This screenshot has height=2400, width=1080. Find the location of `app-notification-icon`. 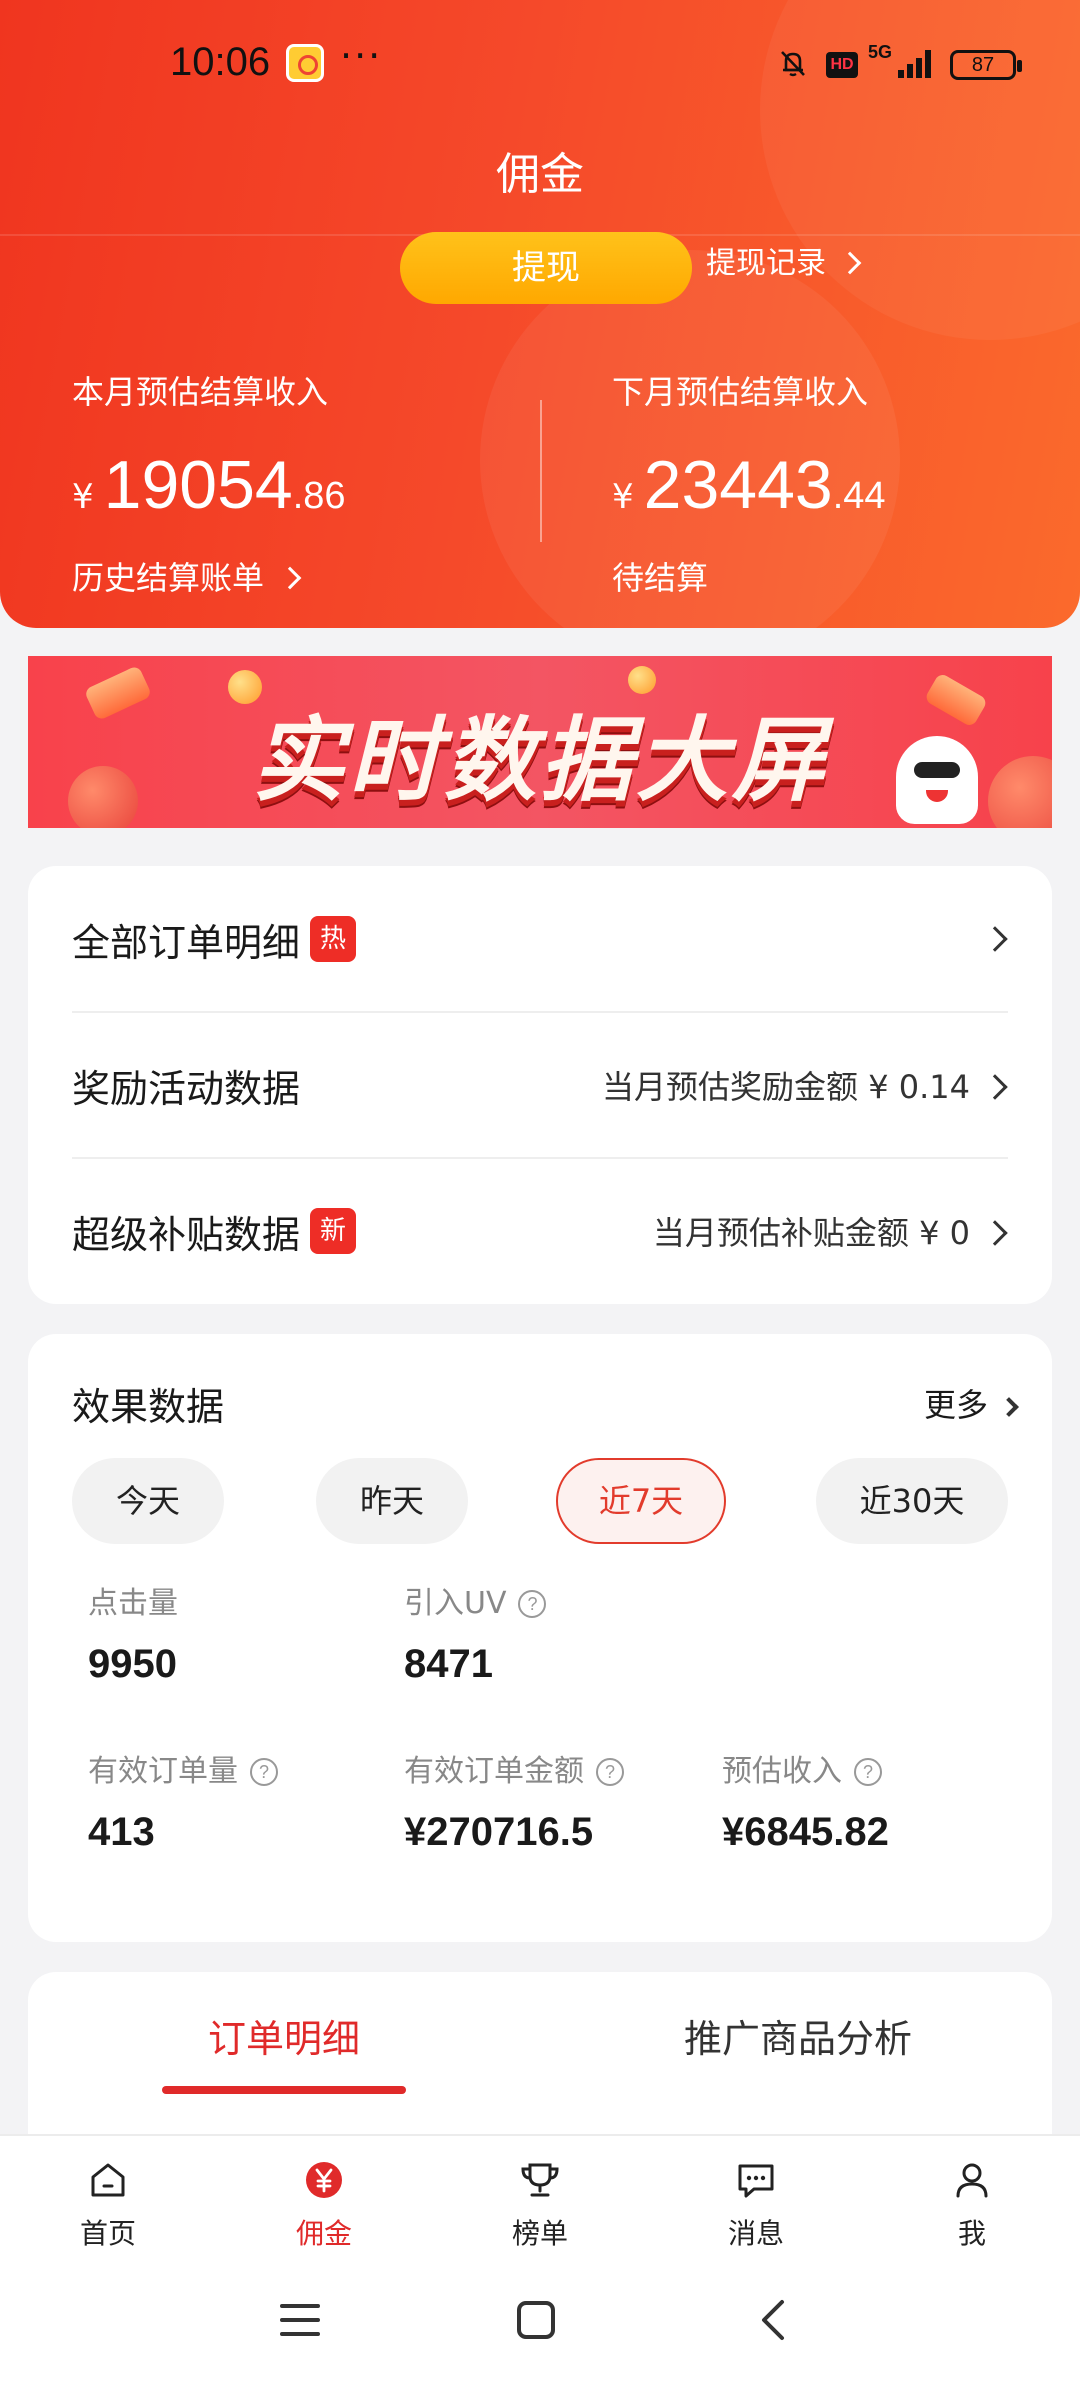

app-notification-icon is located at coordinates (305, 63).